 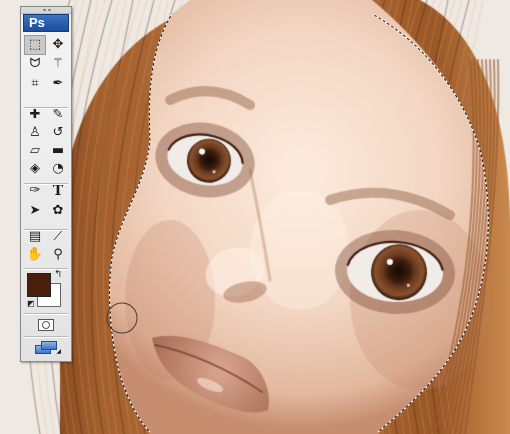 What do you see at coordinates (48, 348) in the screenshot?
I see `screen-mode-button: ◢` at bounding box center [48, 348].